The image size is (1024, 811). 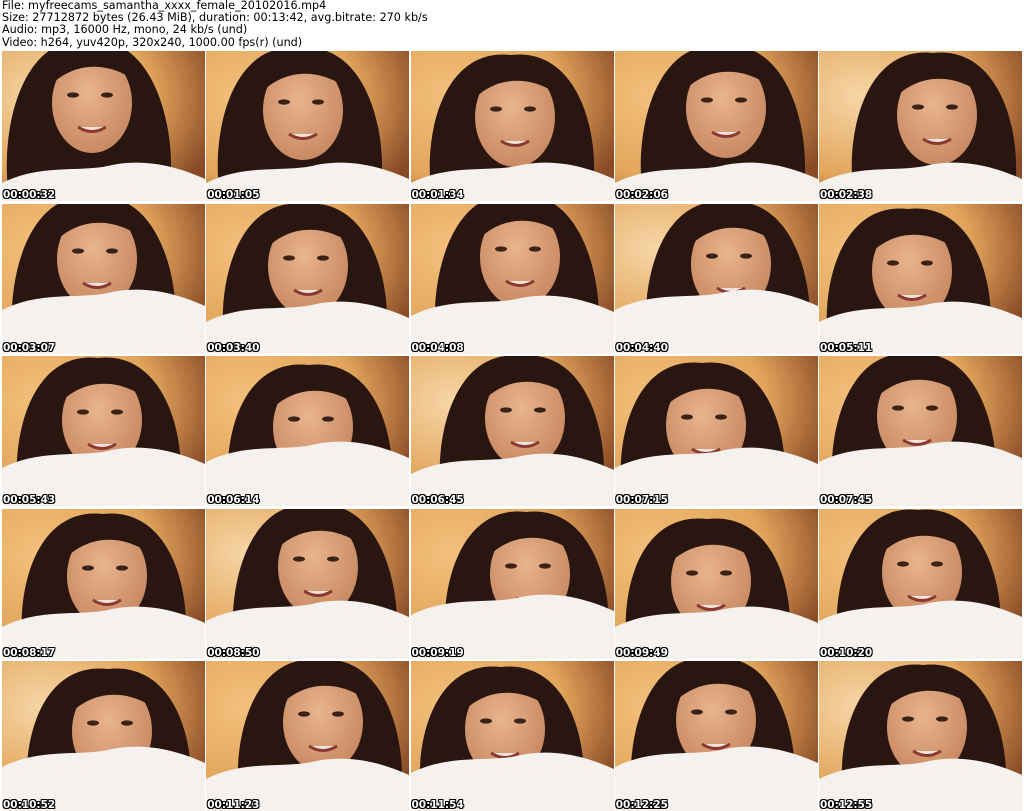 What do you see at coordinates (641, 347) in the screenshot?
I see `frame-timestamp: 00:04:40` at bounding box center [641, 347].